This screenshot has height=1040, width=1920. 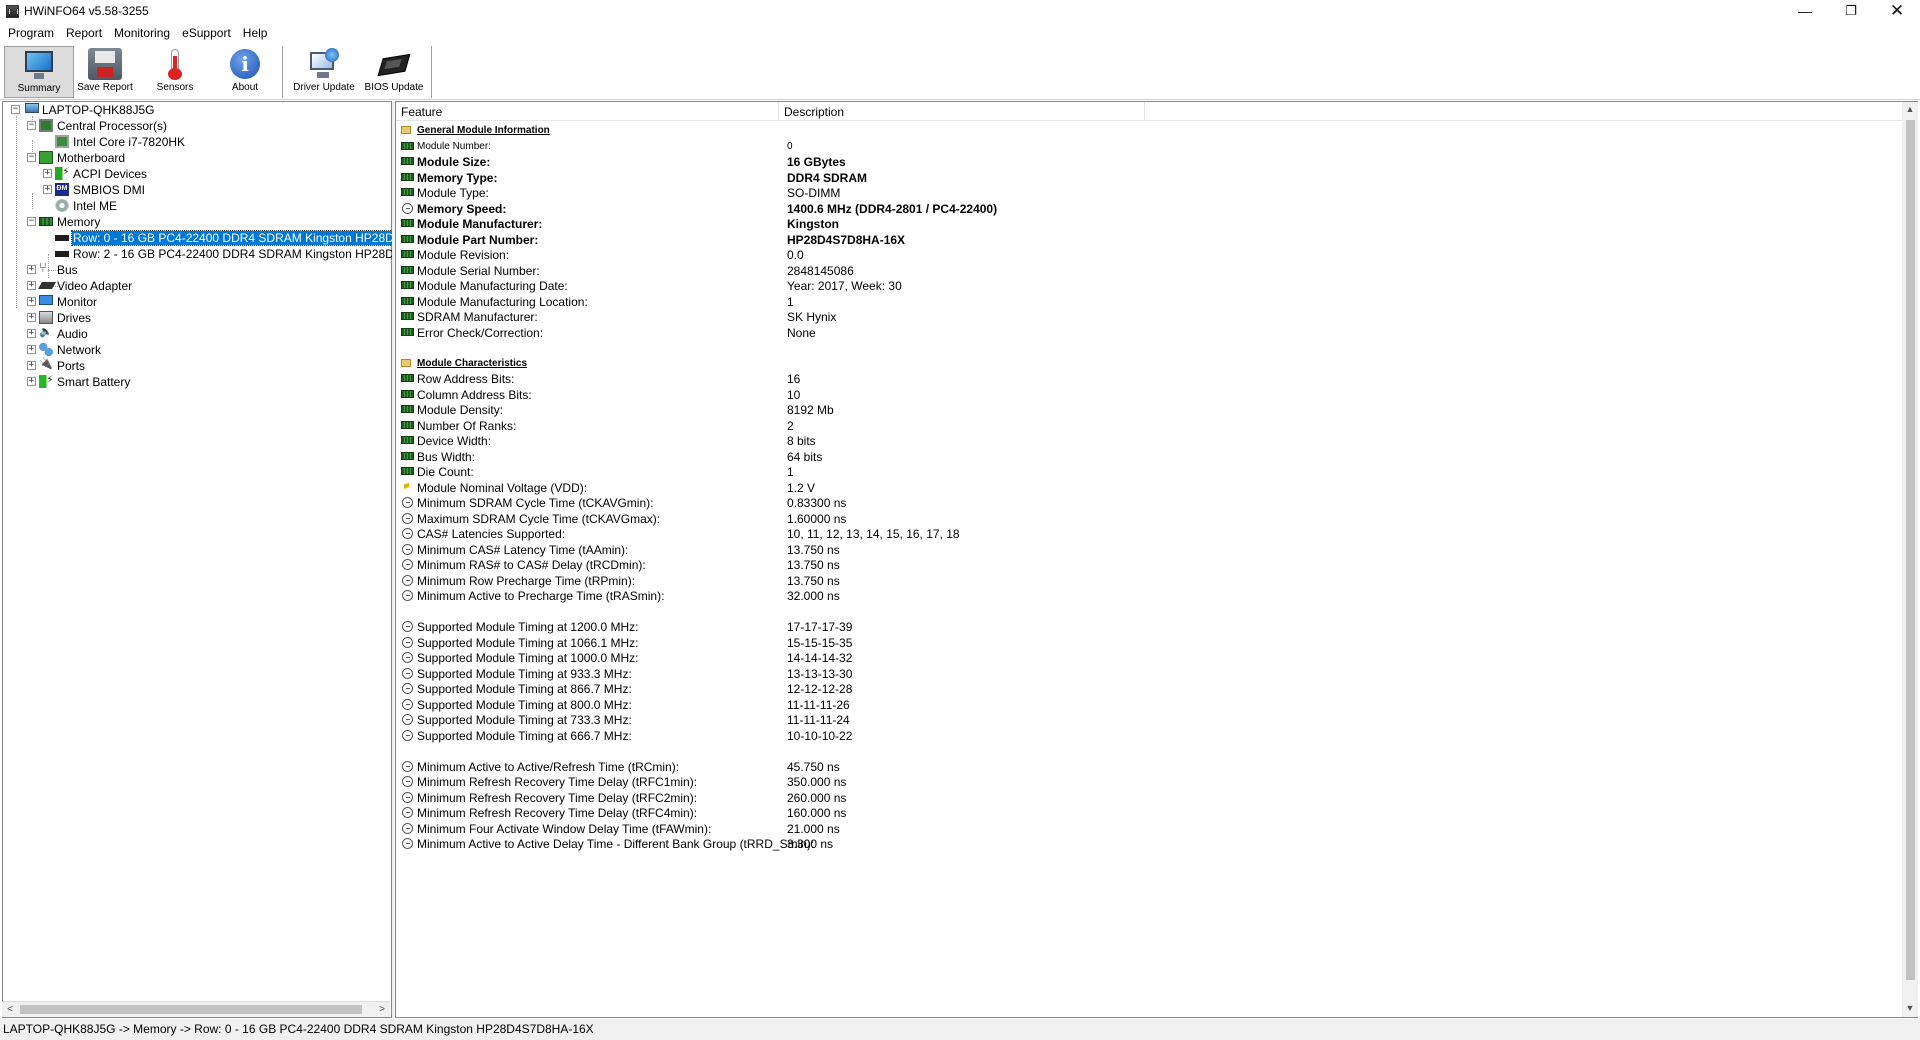 I want to click on bios-update-button: BIOS Update, so click(x=394, y=72).